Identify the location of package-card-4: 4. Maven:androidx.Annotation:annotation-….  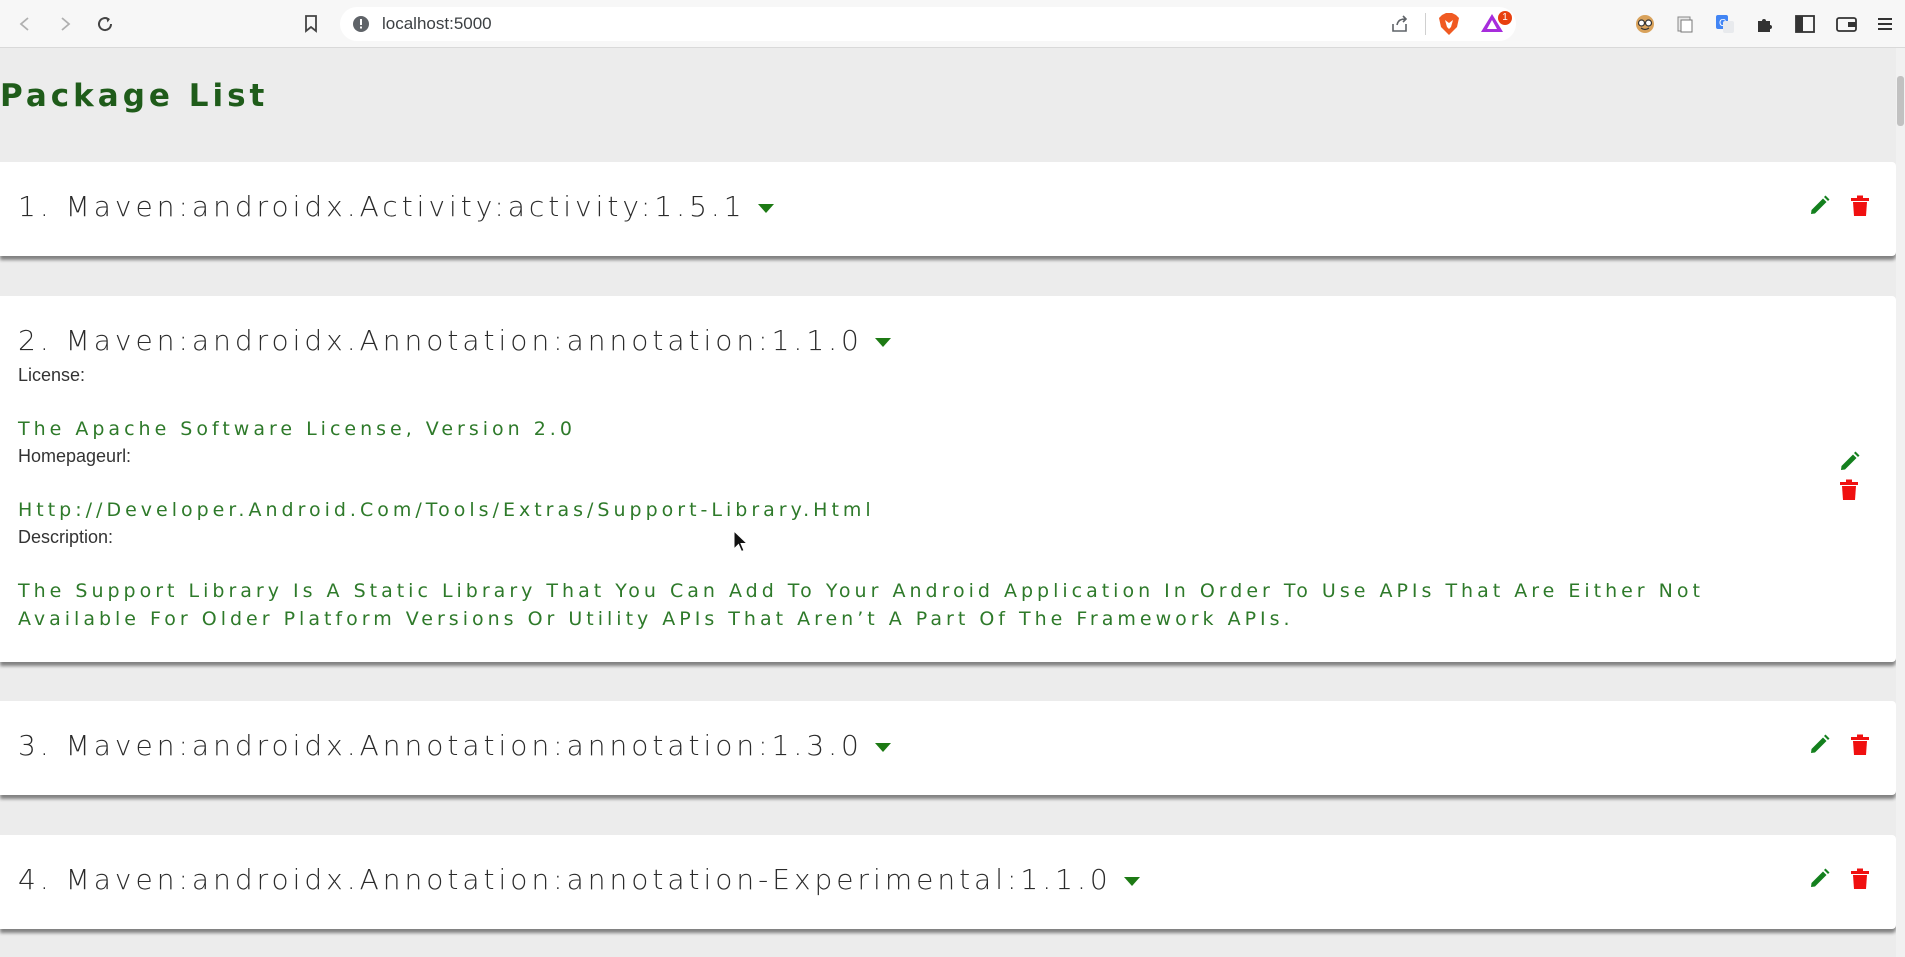
(948, 882).